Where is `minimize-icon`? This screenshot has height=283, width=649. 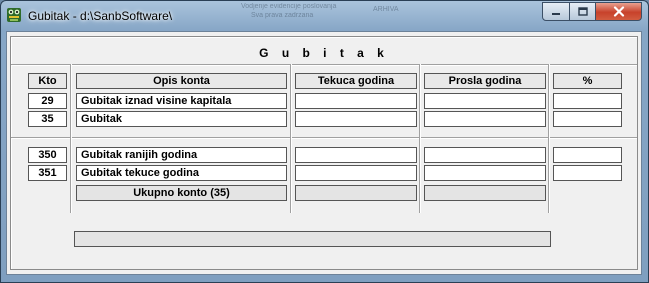 minimize-icon is located at coordinates (556, 13).